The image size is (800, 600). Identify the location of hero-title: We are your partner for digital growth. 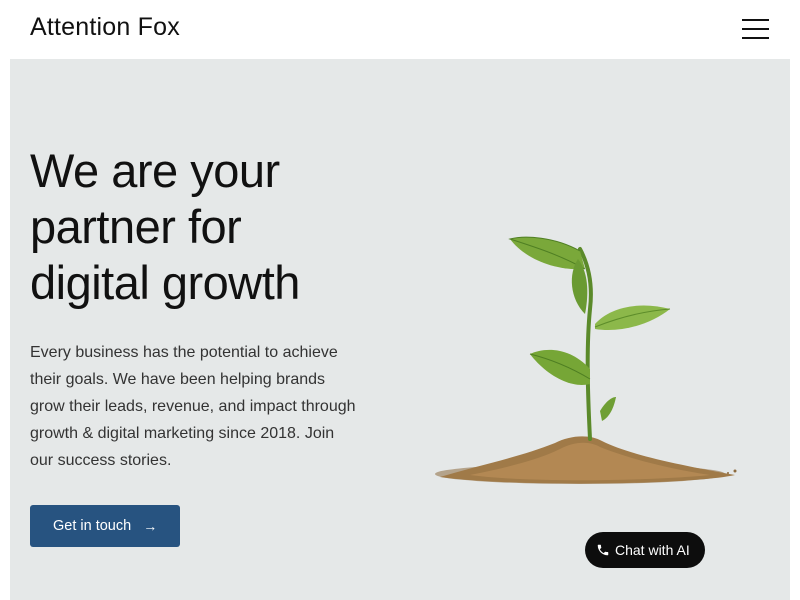
(210, 227).